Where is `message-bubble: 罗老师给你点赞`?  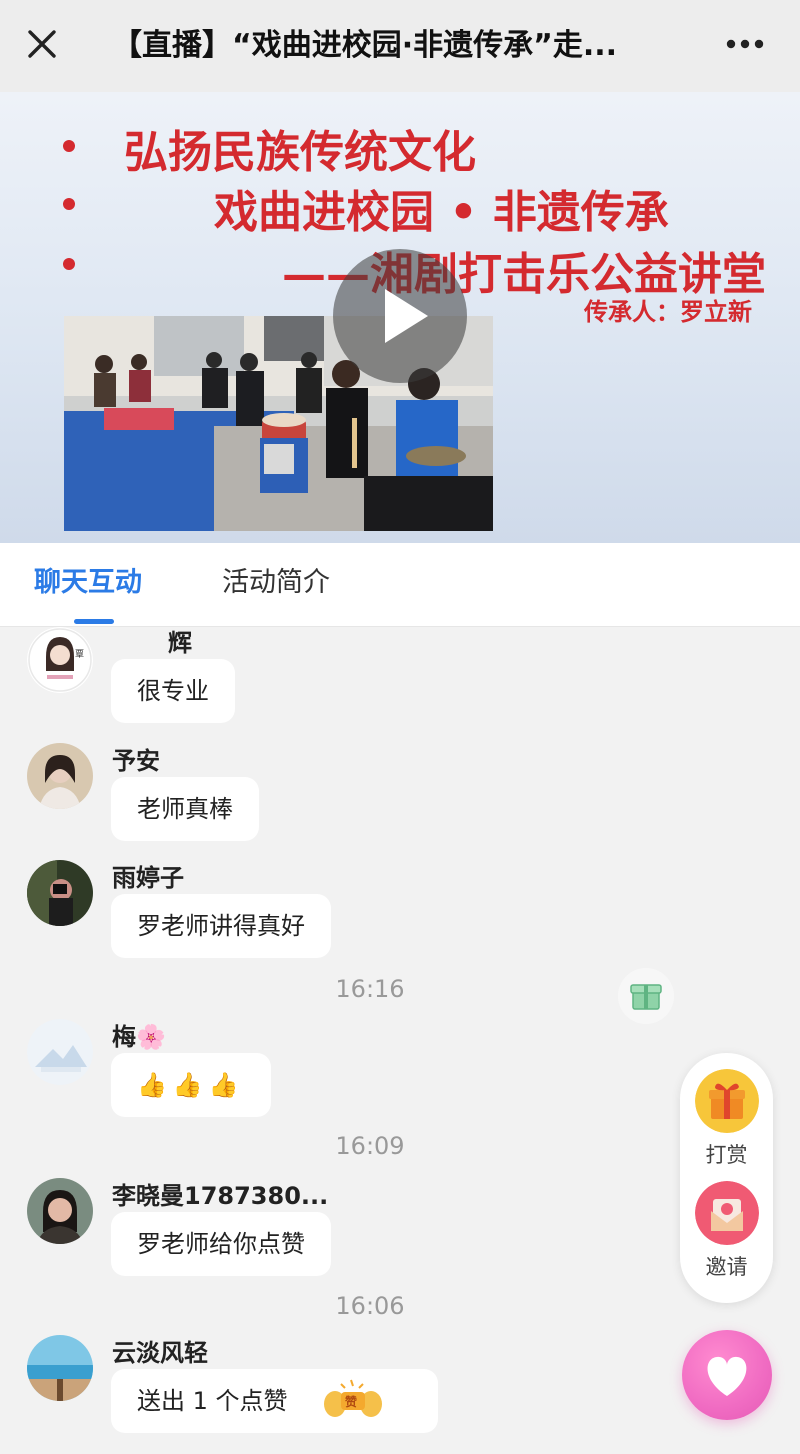 message-bubble: 罗老师给你点赞 is located at coordinates (221, 1244).